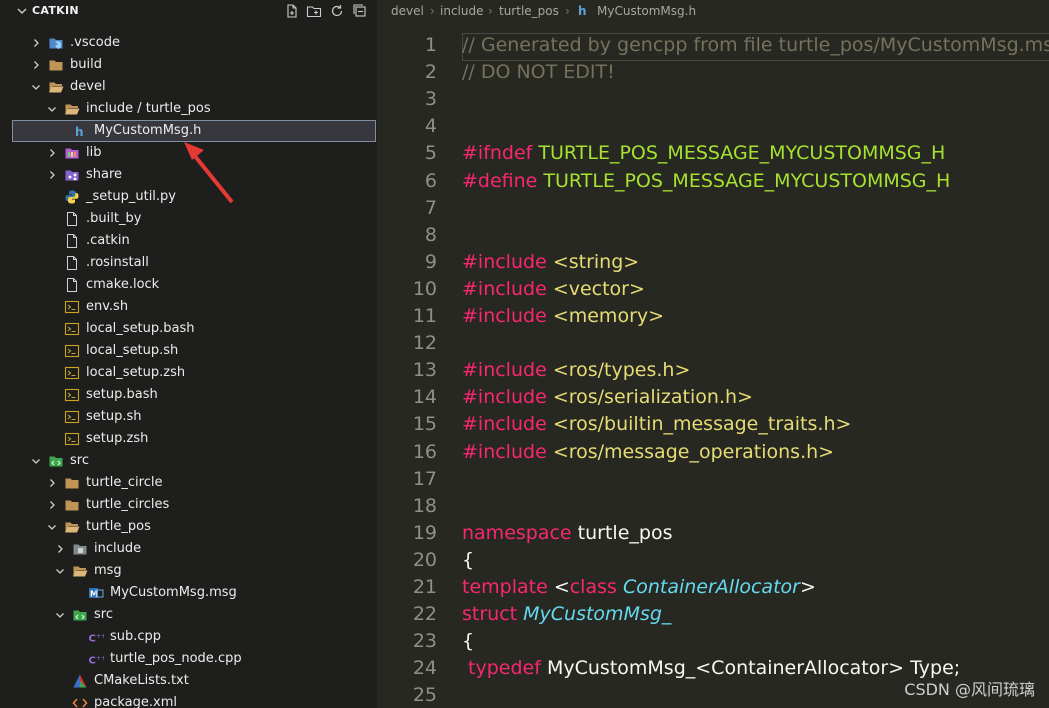  I want to click on breadcrumb-item: devel, so click(407, 11).